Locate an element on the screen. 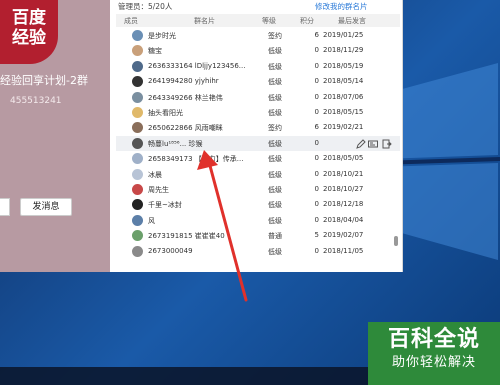  member-row: 风 低级 0 2018/04/04 is located at coordinates (258, 220).